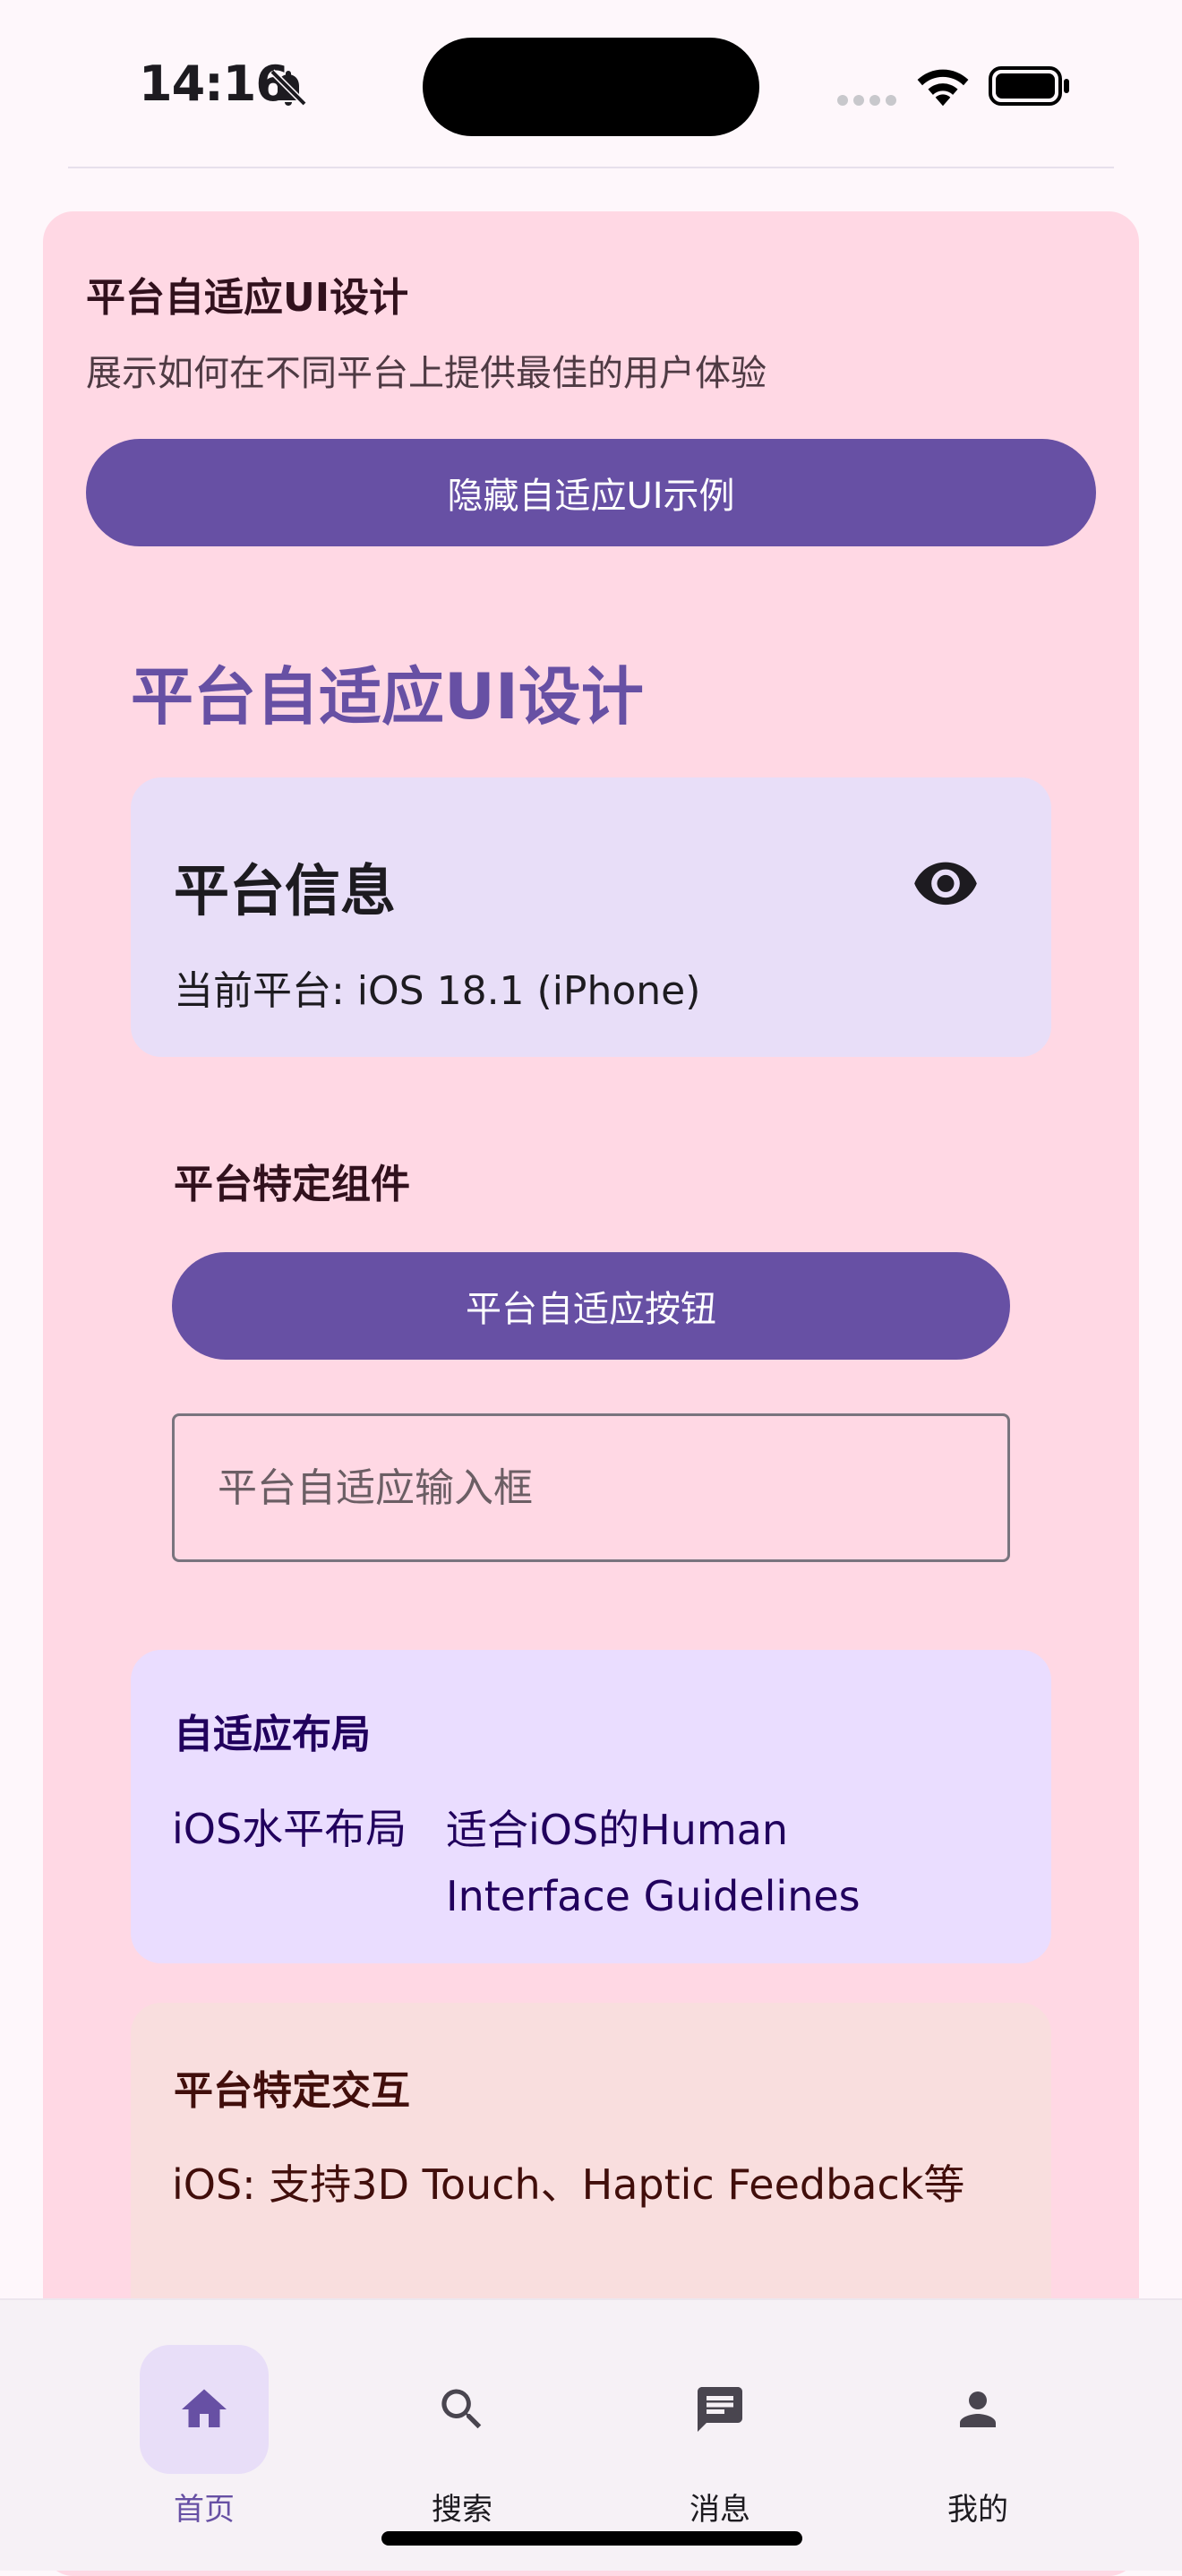 The height and width of the screenshot is (2576, 1182). What do you see at coordinates (946, 885) in the screenshot?
I see `eye-icon` at bounding box center [946, 885].